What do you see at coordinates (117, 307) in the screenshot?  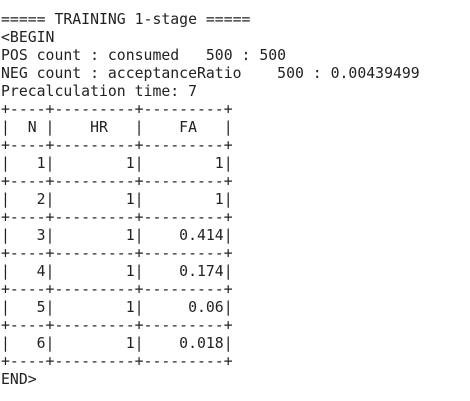 I see `table-row: | 5| 1| 0.06|` at bounding box center [117, 307].